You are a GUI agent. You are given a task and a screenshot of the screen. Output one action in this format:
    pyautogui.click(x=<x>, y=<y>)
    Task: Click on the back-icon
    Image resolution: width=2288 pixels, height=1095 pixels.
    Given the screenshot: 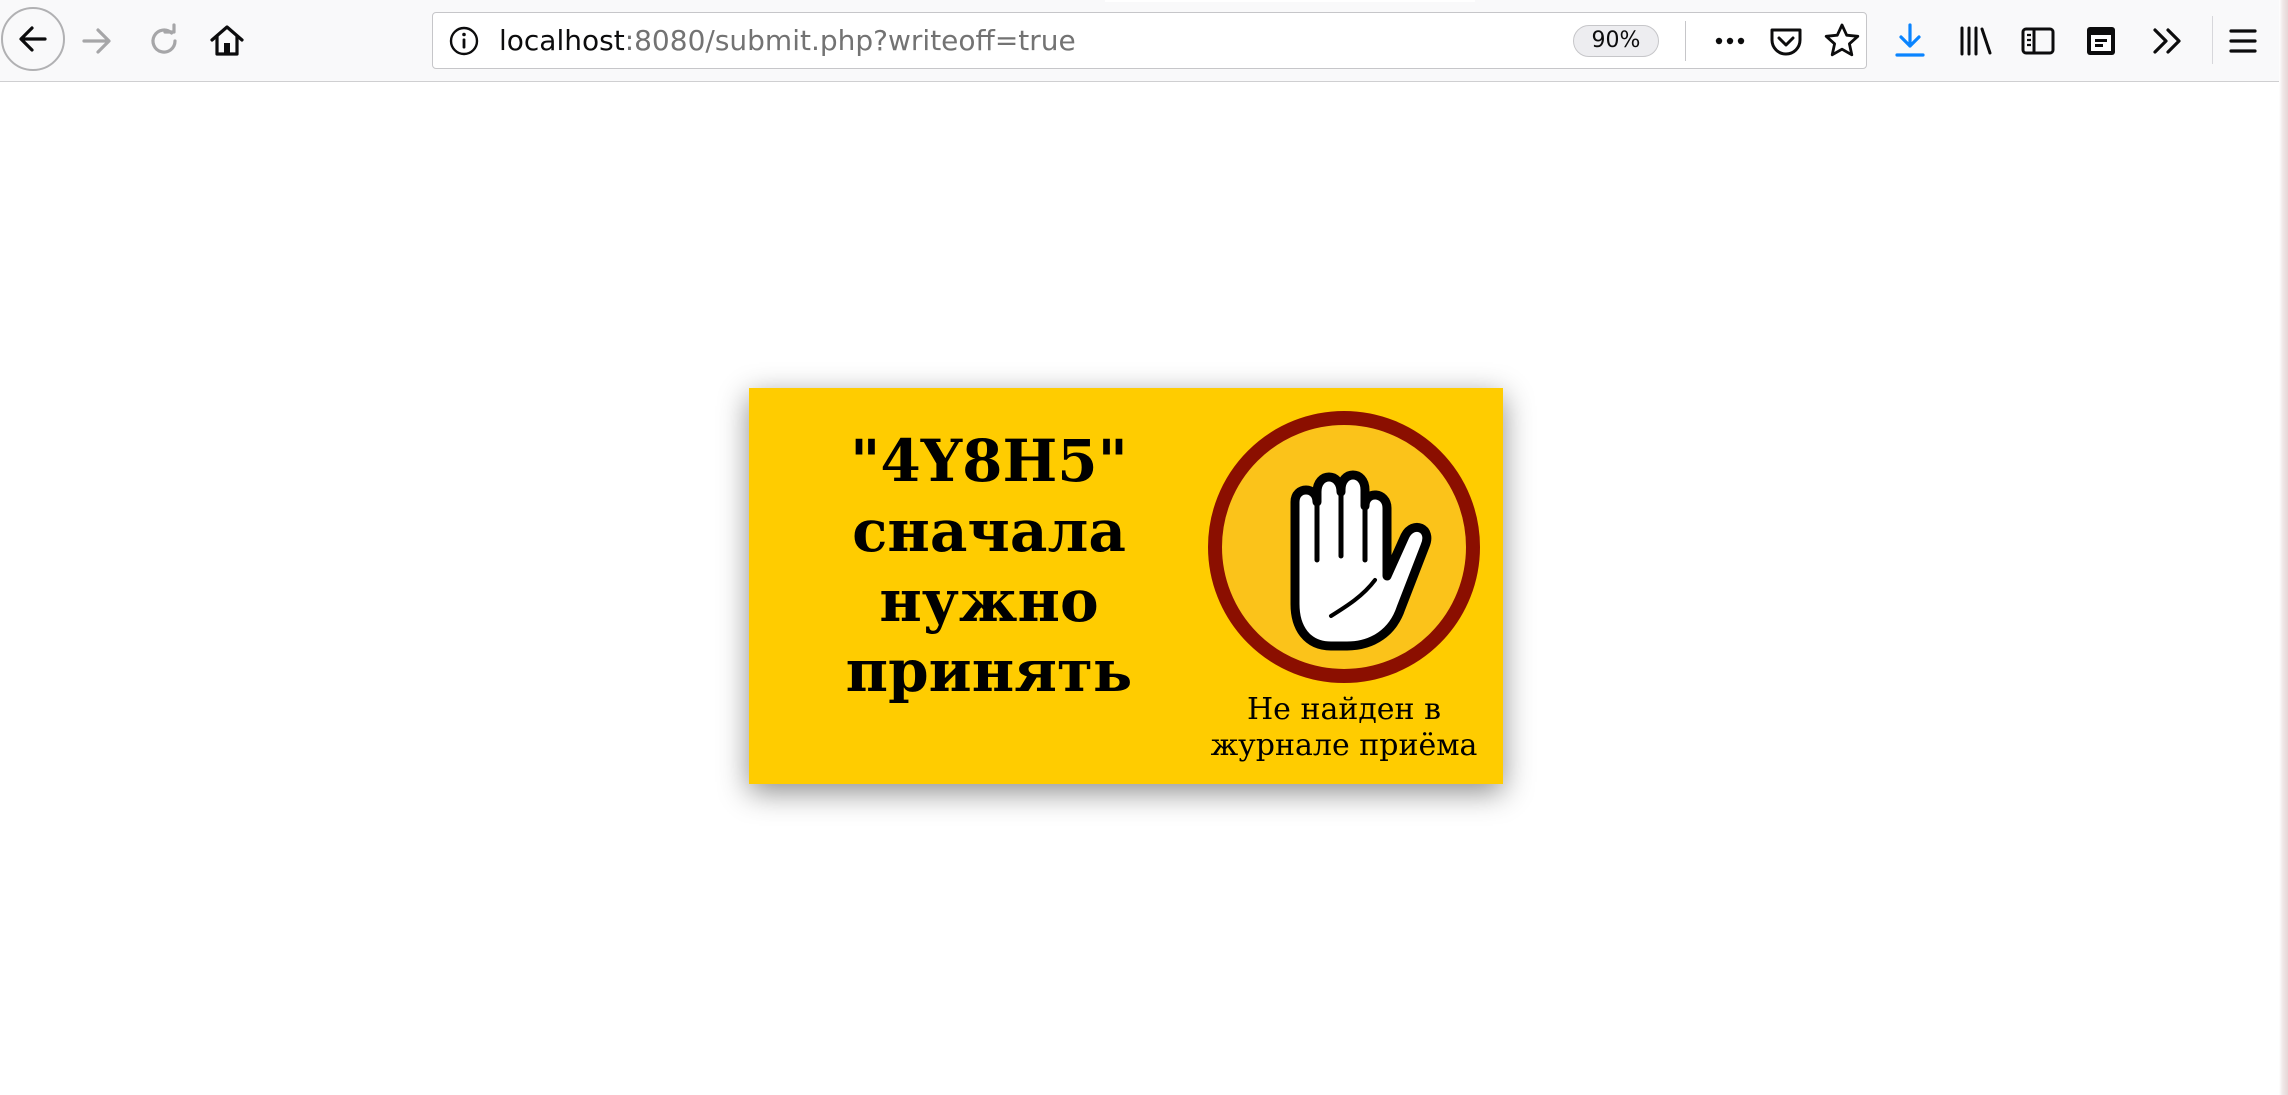 What is the action you would take?
    pyautogui.click(x=33, y=39)
    